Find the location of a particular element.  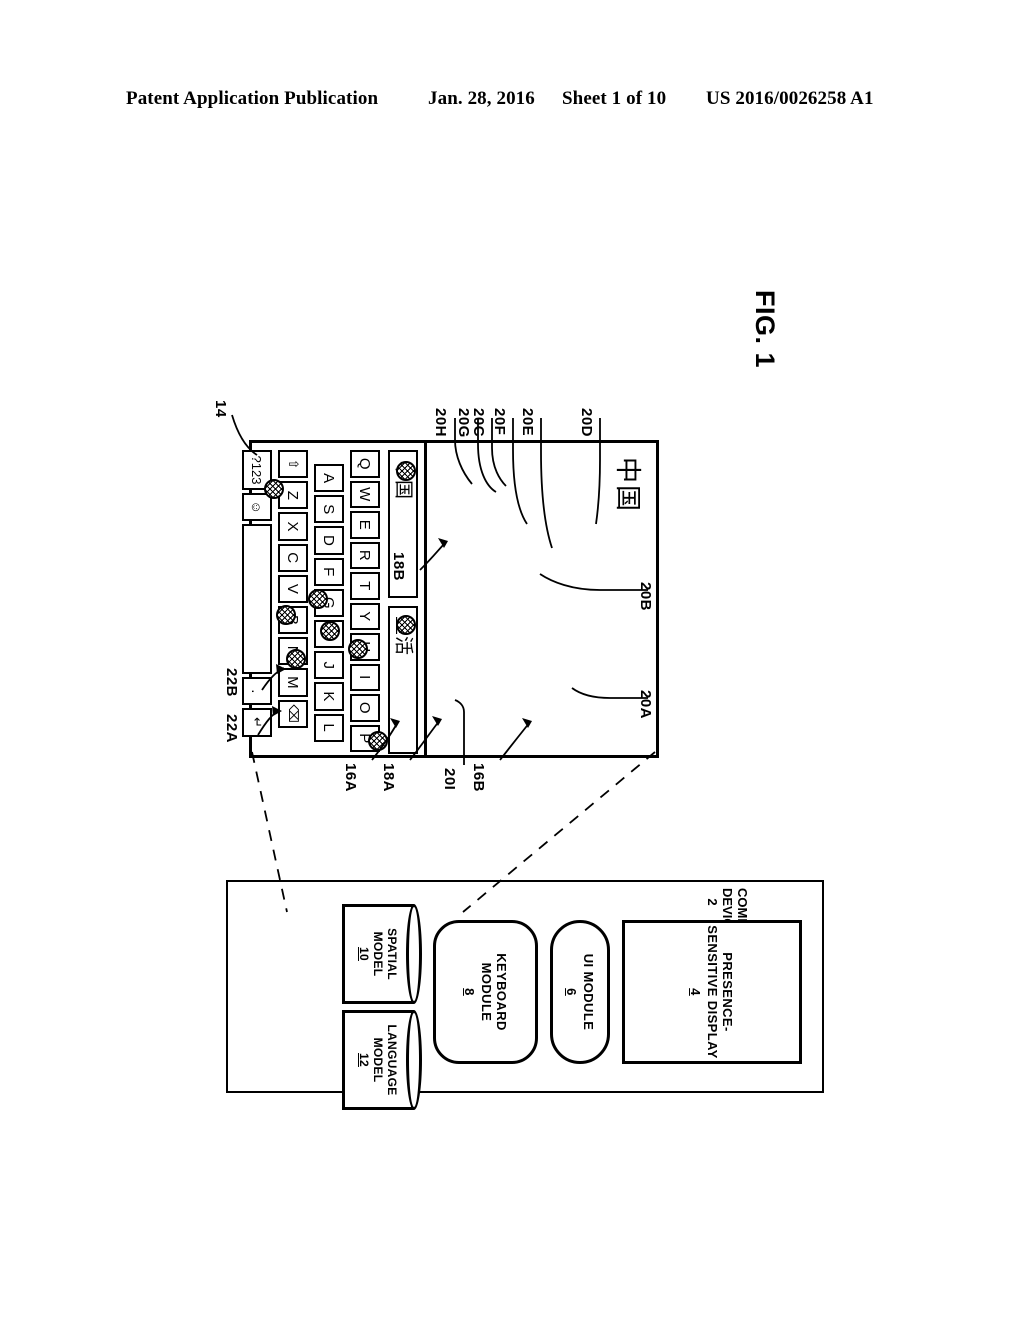

key-o: O is located at coordinates (365, 708).